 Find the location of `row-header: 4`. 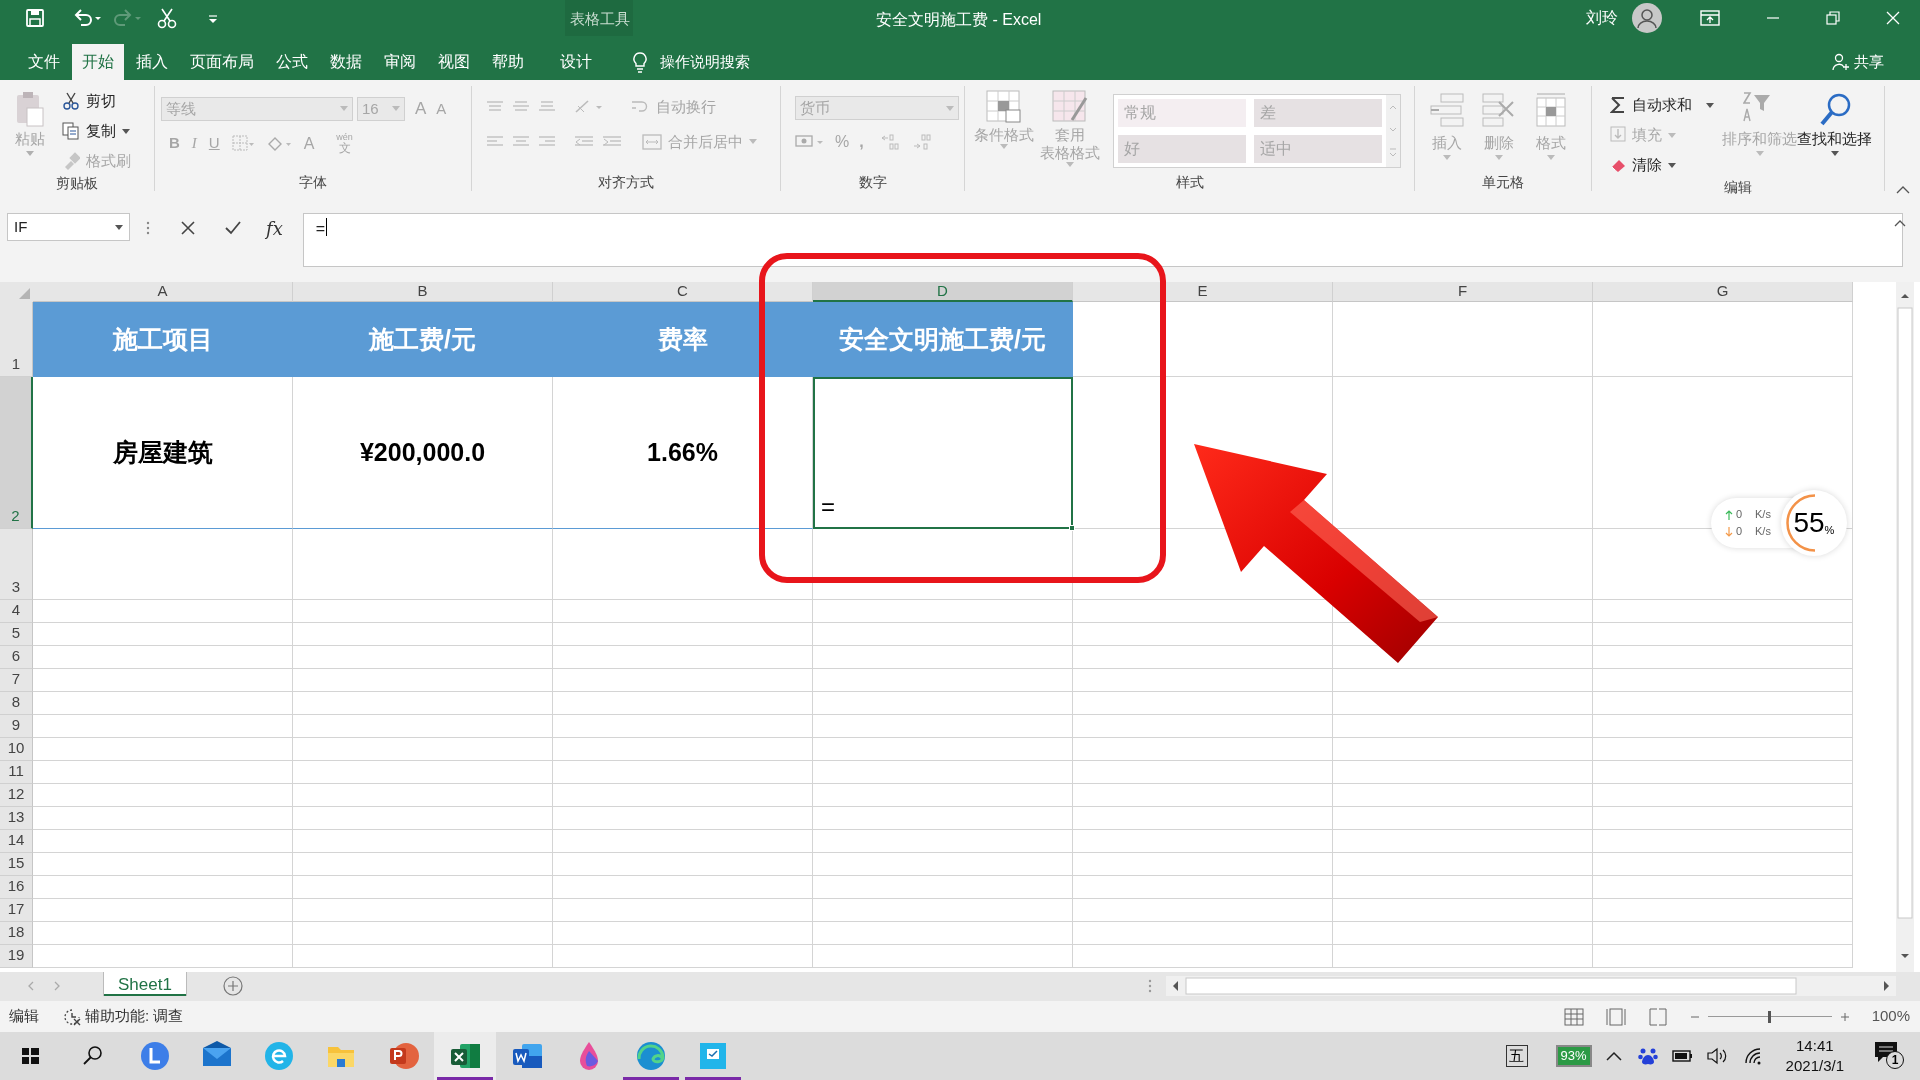

row-header: 4 is located at coordinates (16, 611).